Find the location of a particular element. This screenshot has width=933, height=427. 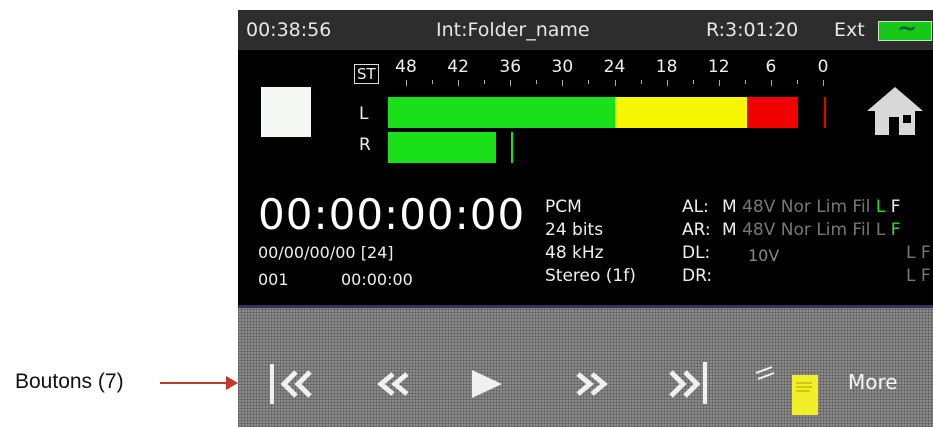

fast-forward-button is located at coordinates (591, 382).